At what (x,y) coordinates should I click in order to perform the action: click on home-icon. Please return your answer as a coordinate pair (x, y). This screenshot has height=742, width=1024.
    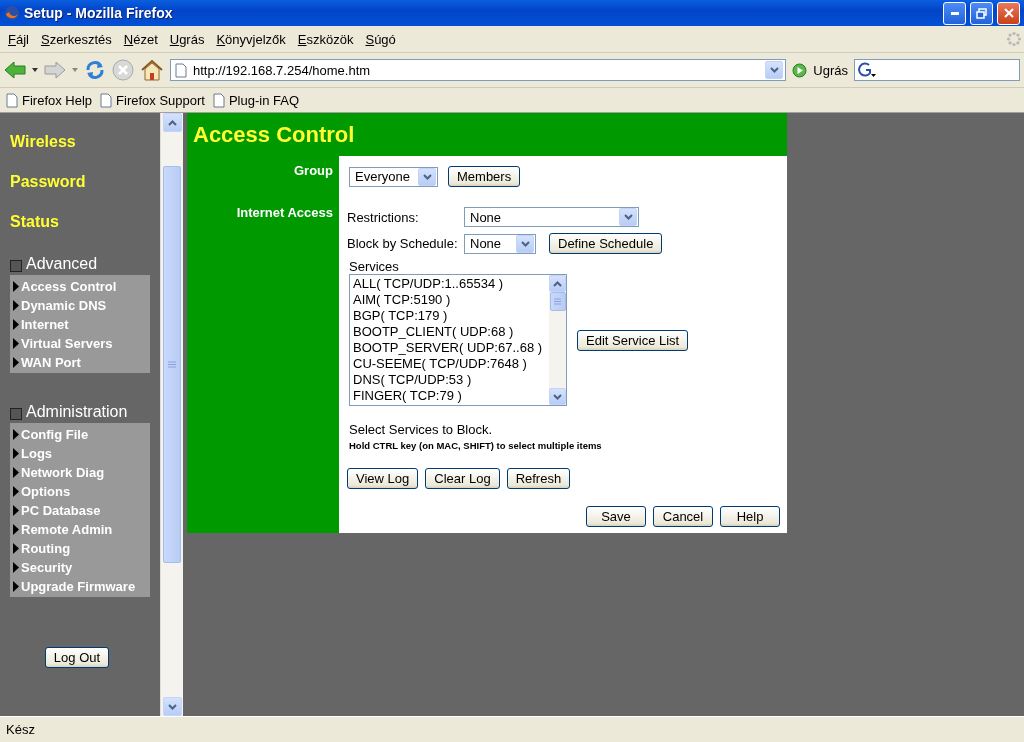
    Looking at the image, I should click on (152, 70).